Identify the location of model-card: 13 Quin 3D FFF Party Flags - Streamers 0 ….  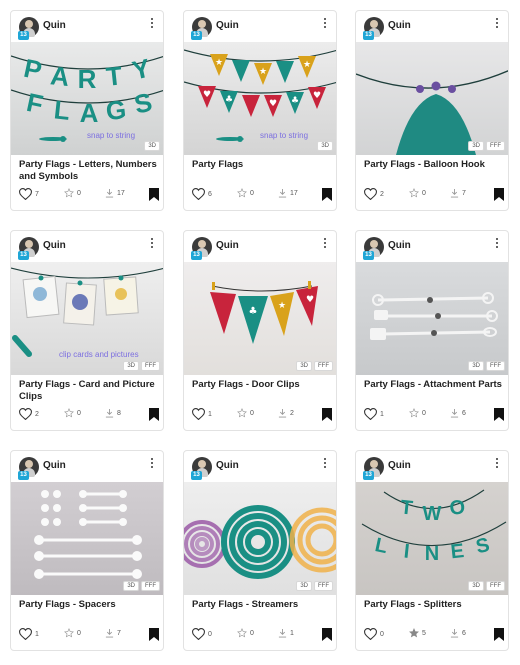
(260, 550).